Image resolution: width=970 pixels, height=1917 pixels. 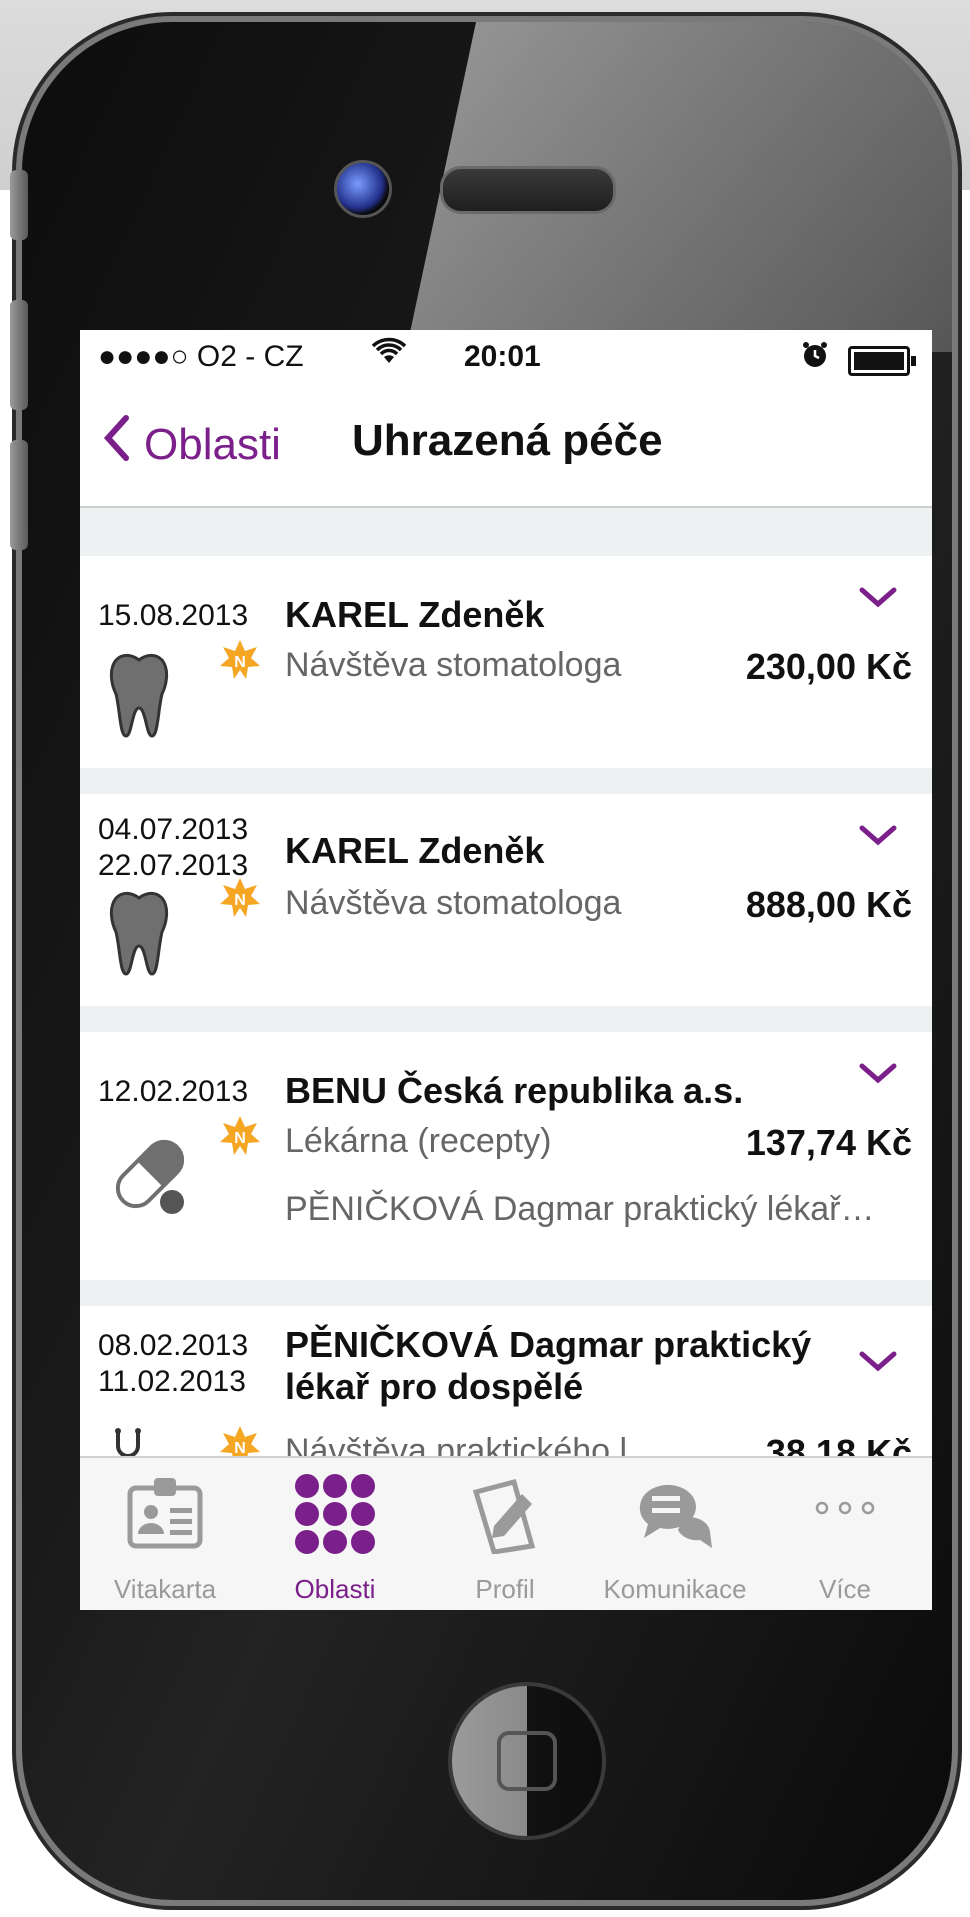 What do you see at coordinates (19, 495) in the screenshot?
I see `volume-down-button` at bounding box center [19, 495].